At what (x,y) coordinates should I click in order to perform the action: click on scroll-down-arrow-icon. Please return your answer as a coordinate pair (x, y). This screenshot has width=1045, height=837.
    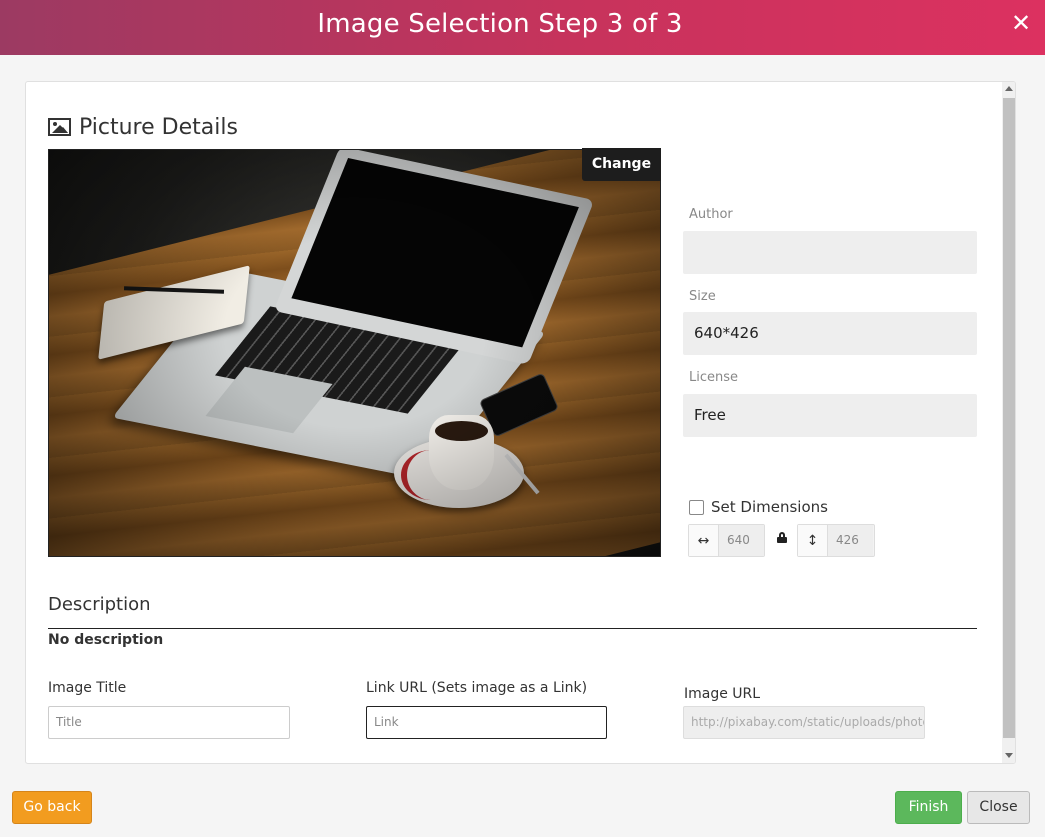
    Looking at the image, I should click on (1009, 755).